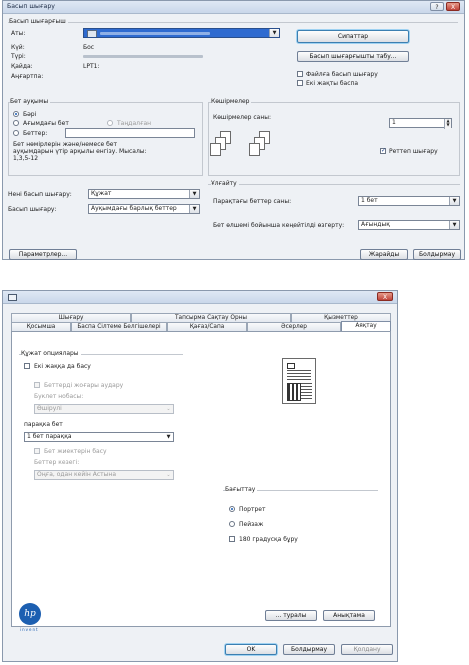 This screenshot has height=665, width=469. What do you see at coordinates (353, 36) in the screenshot?
I see `properties-button: Сипаттар` at bounding box center [353, 36].